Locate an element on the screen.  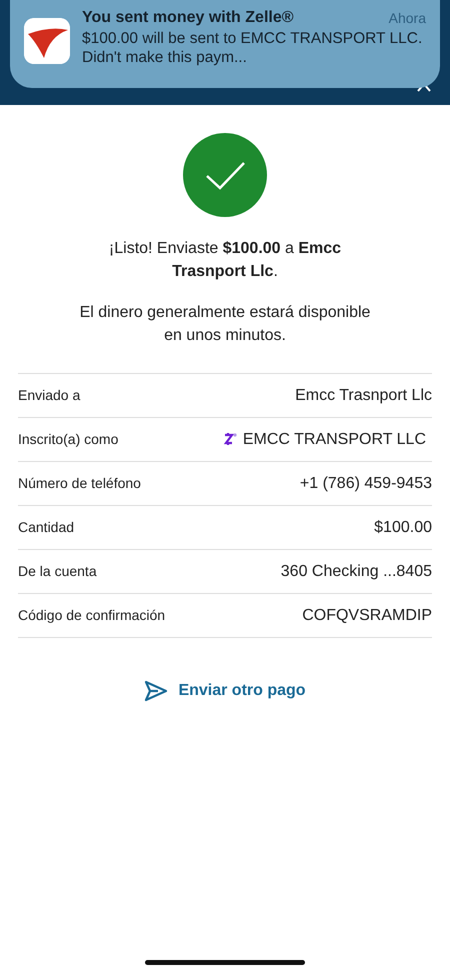
detail-value: EMCC TRANSPORT LLC is located at coordinates (334, 440).